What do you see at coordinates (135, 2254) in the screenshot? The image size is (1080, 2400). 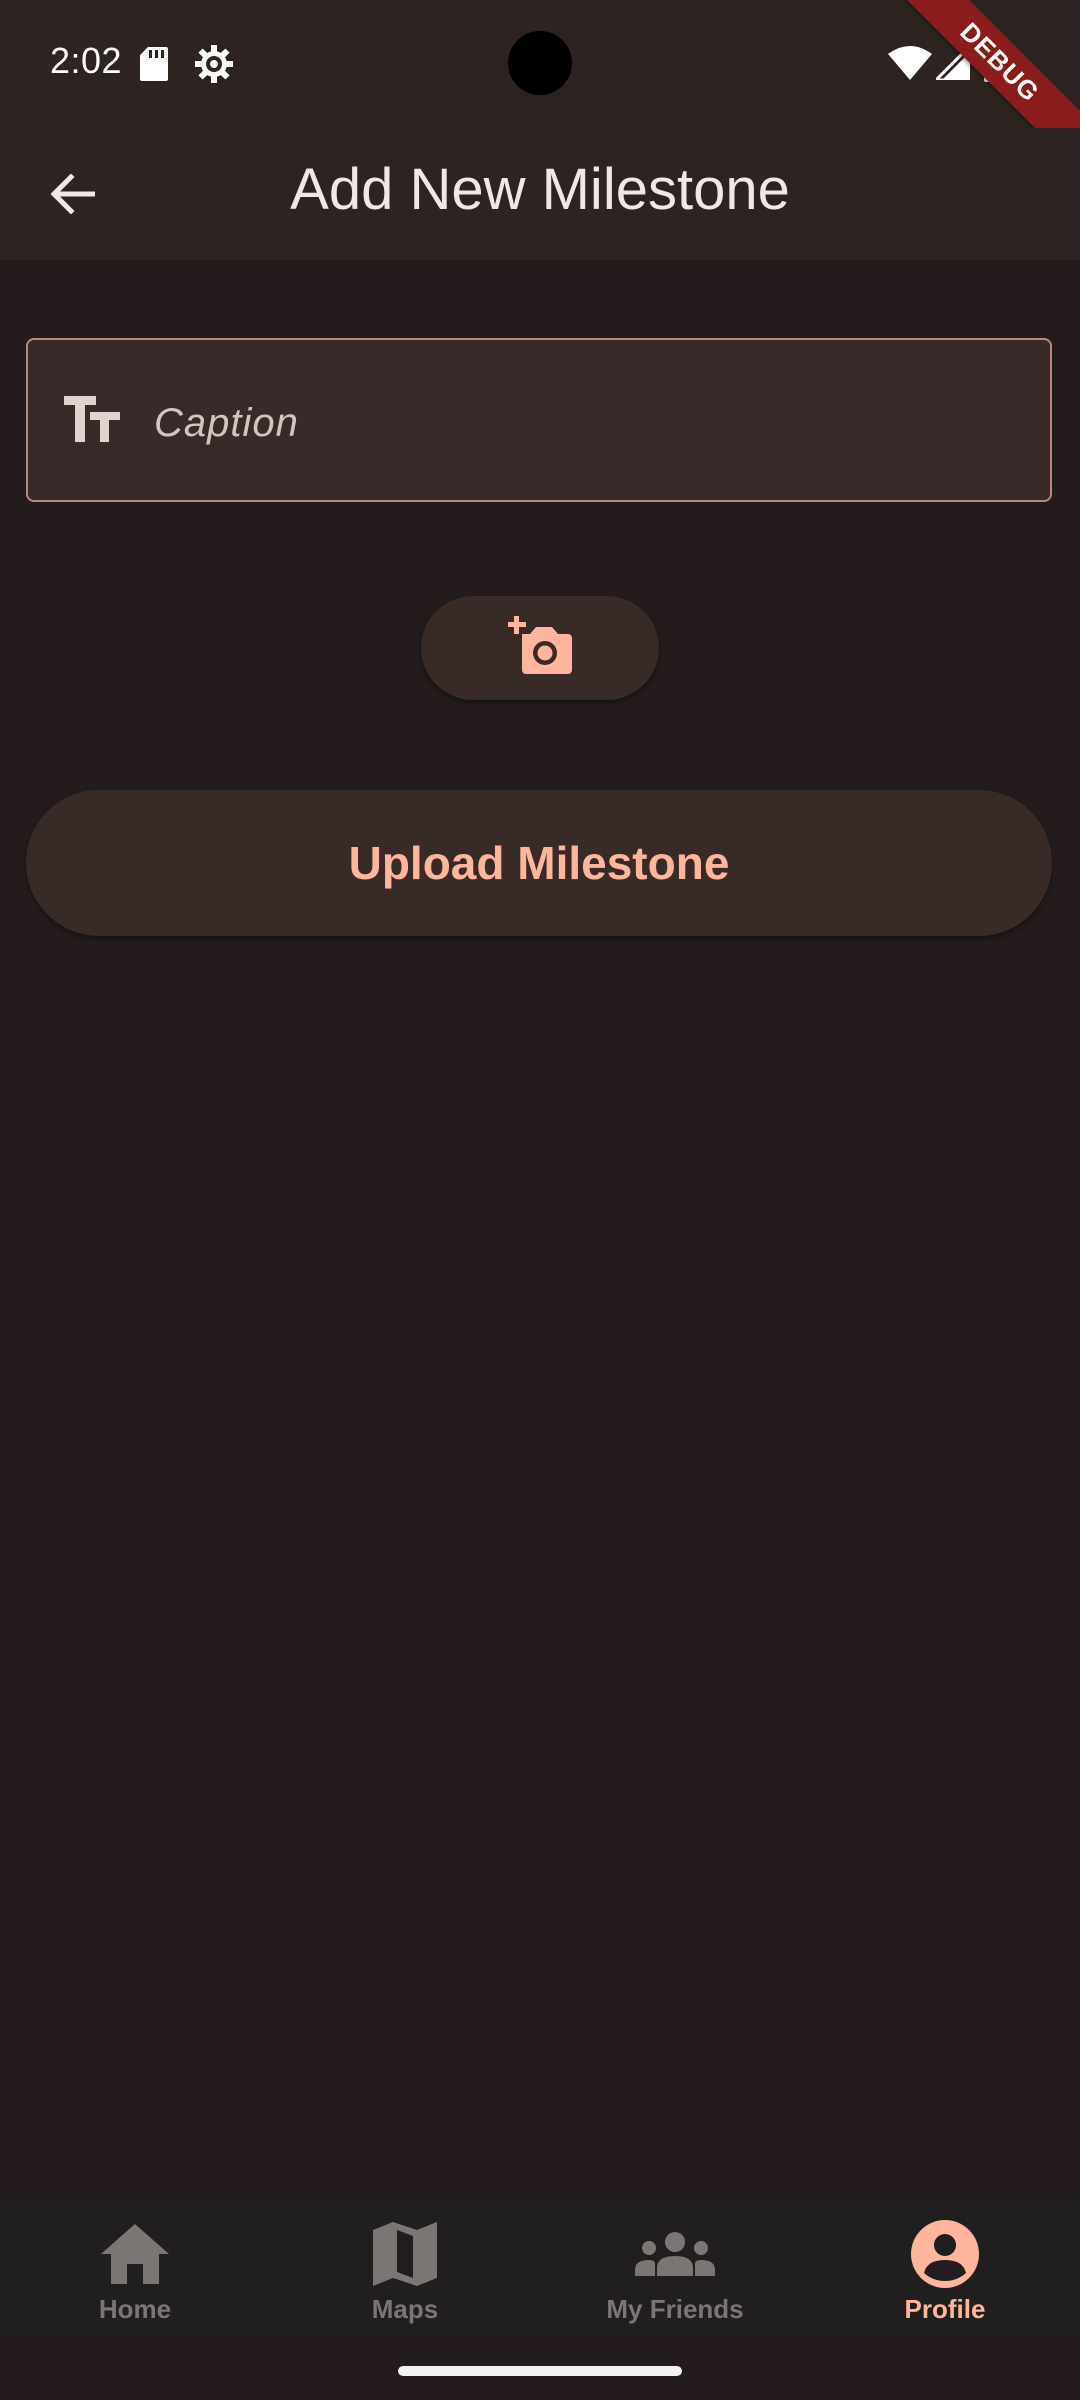 I see `home-icon` at bounding box center [135, 2254].